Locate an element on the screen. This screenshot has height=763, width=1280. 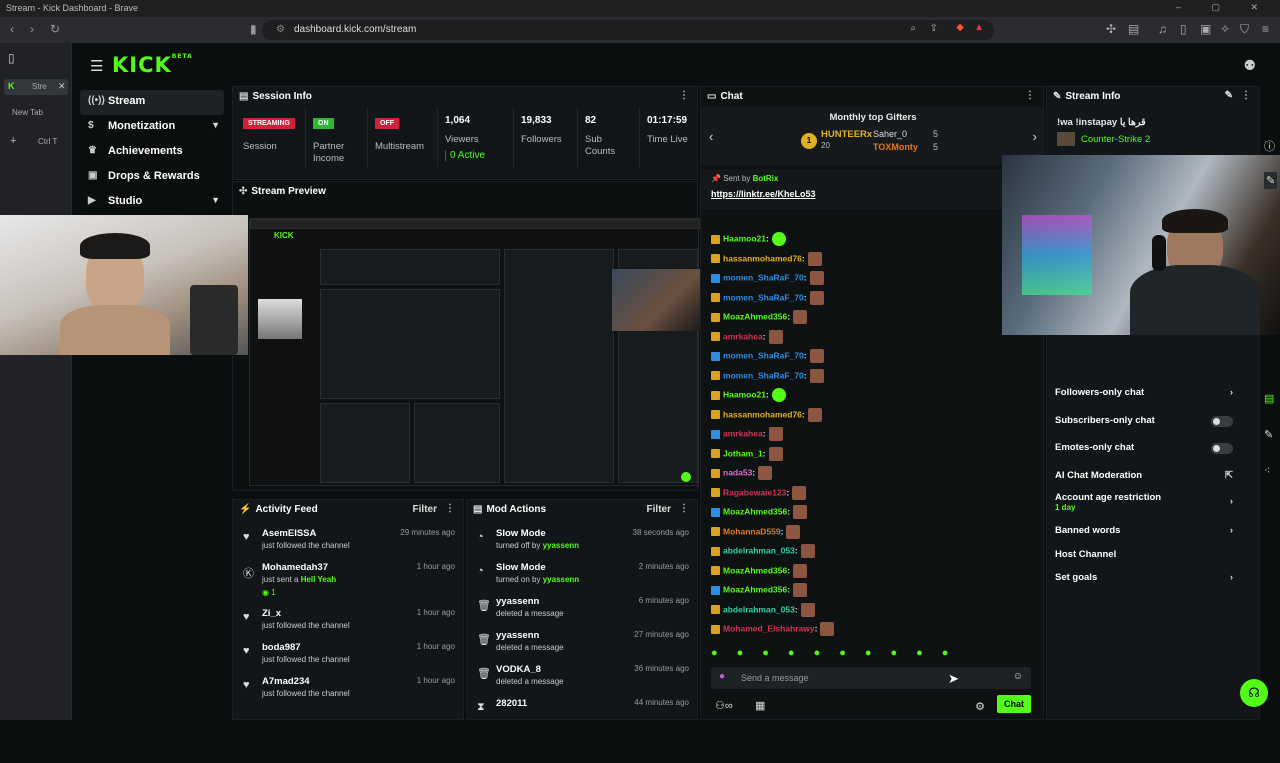
info-circle-icon: ⓘ is located at coordinates (1269, 146).